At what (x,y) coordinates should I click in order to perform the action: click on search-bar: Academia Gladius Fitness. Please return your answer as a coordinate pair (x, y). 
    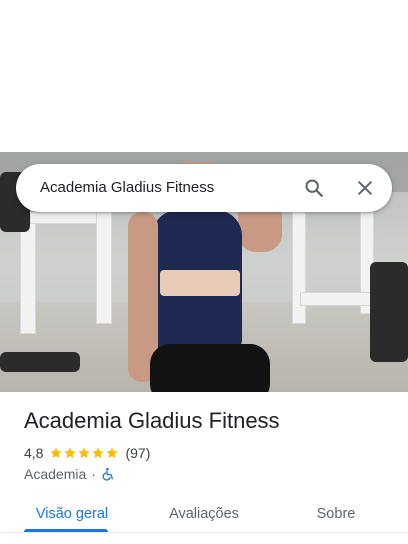
    Looking at the image, I should click on (204, 188).